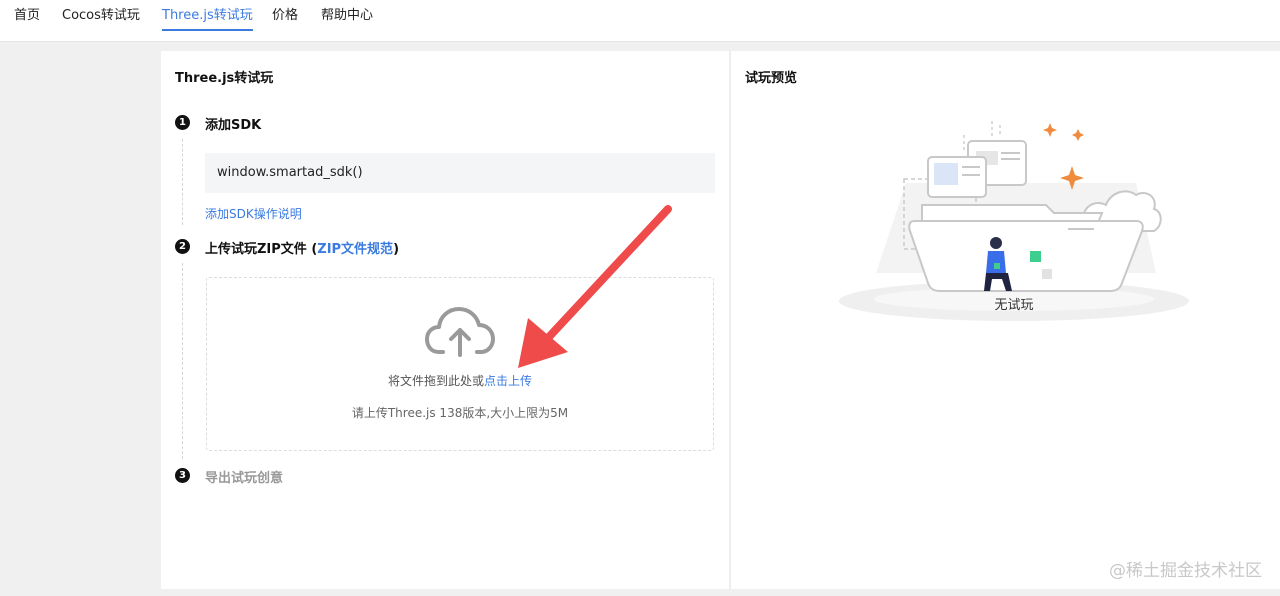 Image resolution: width=1280 pixels, height=596 pixels. I want to click on step-2-text-end: ), so click(396, 249).